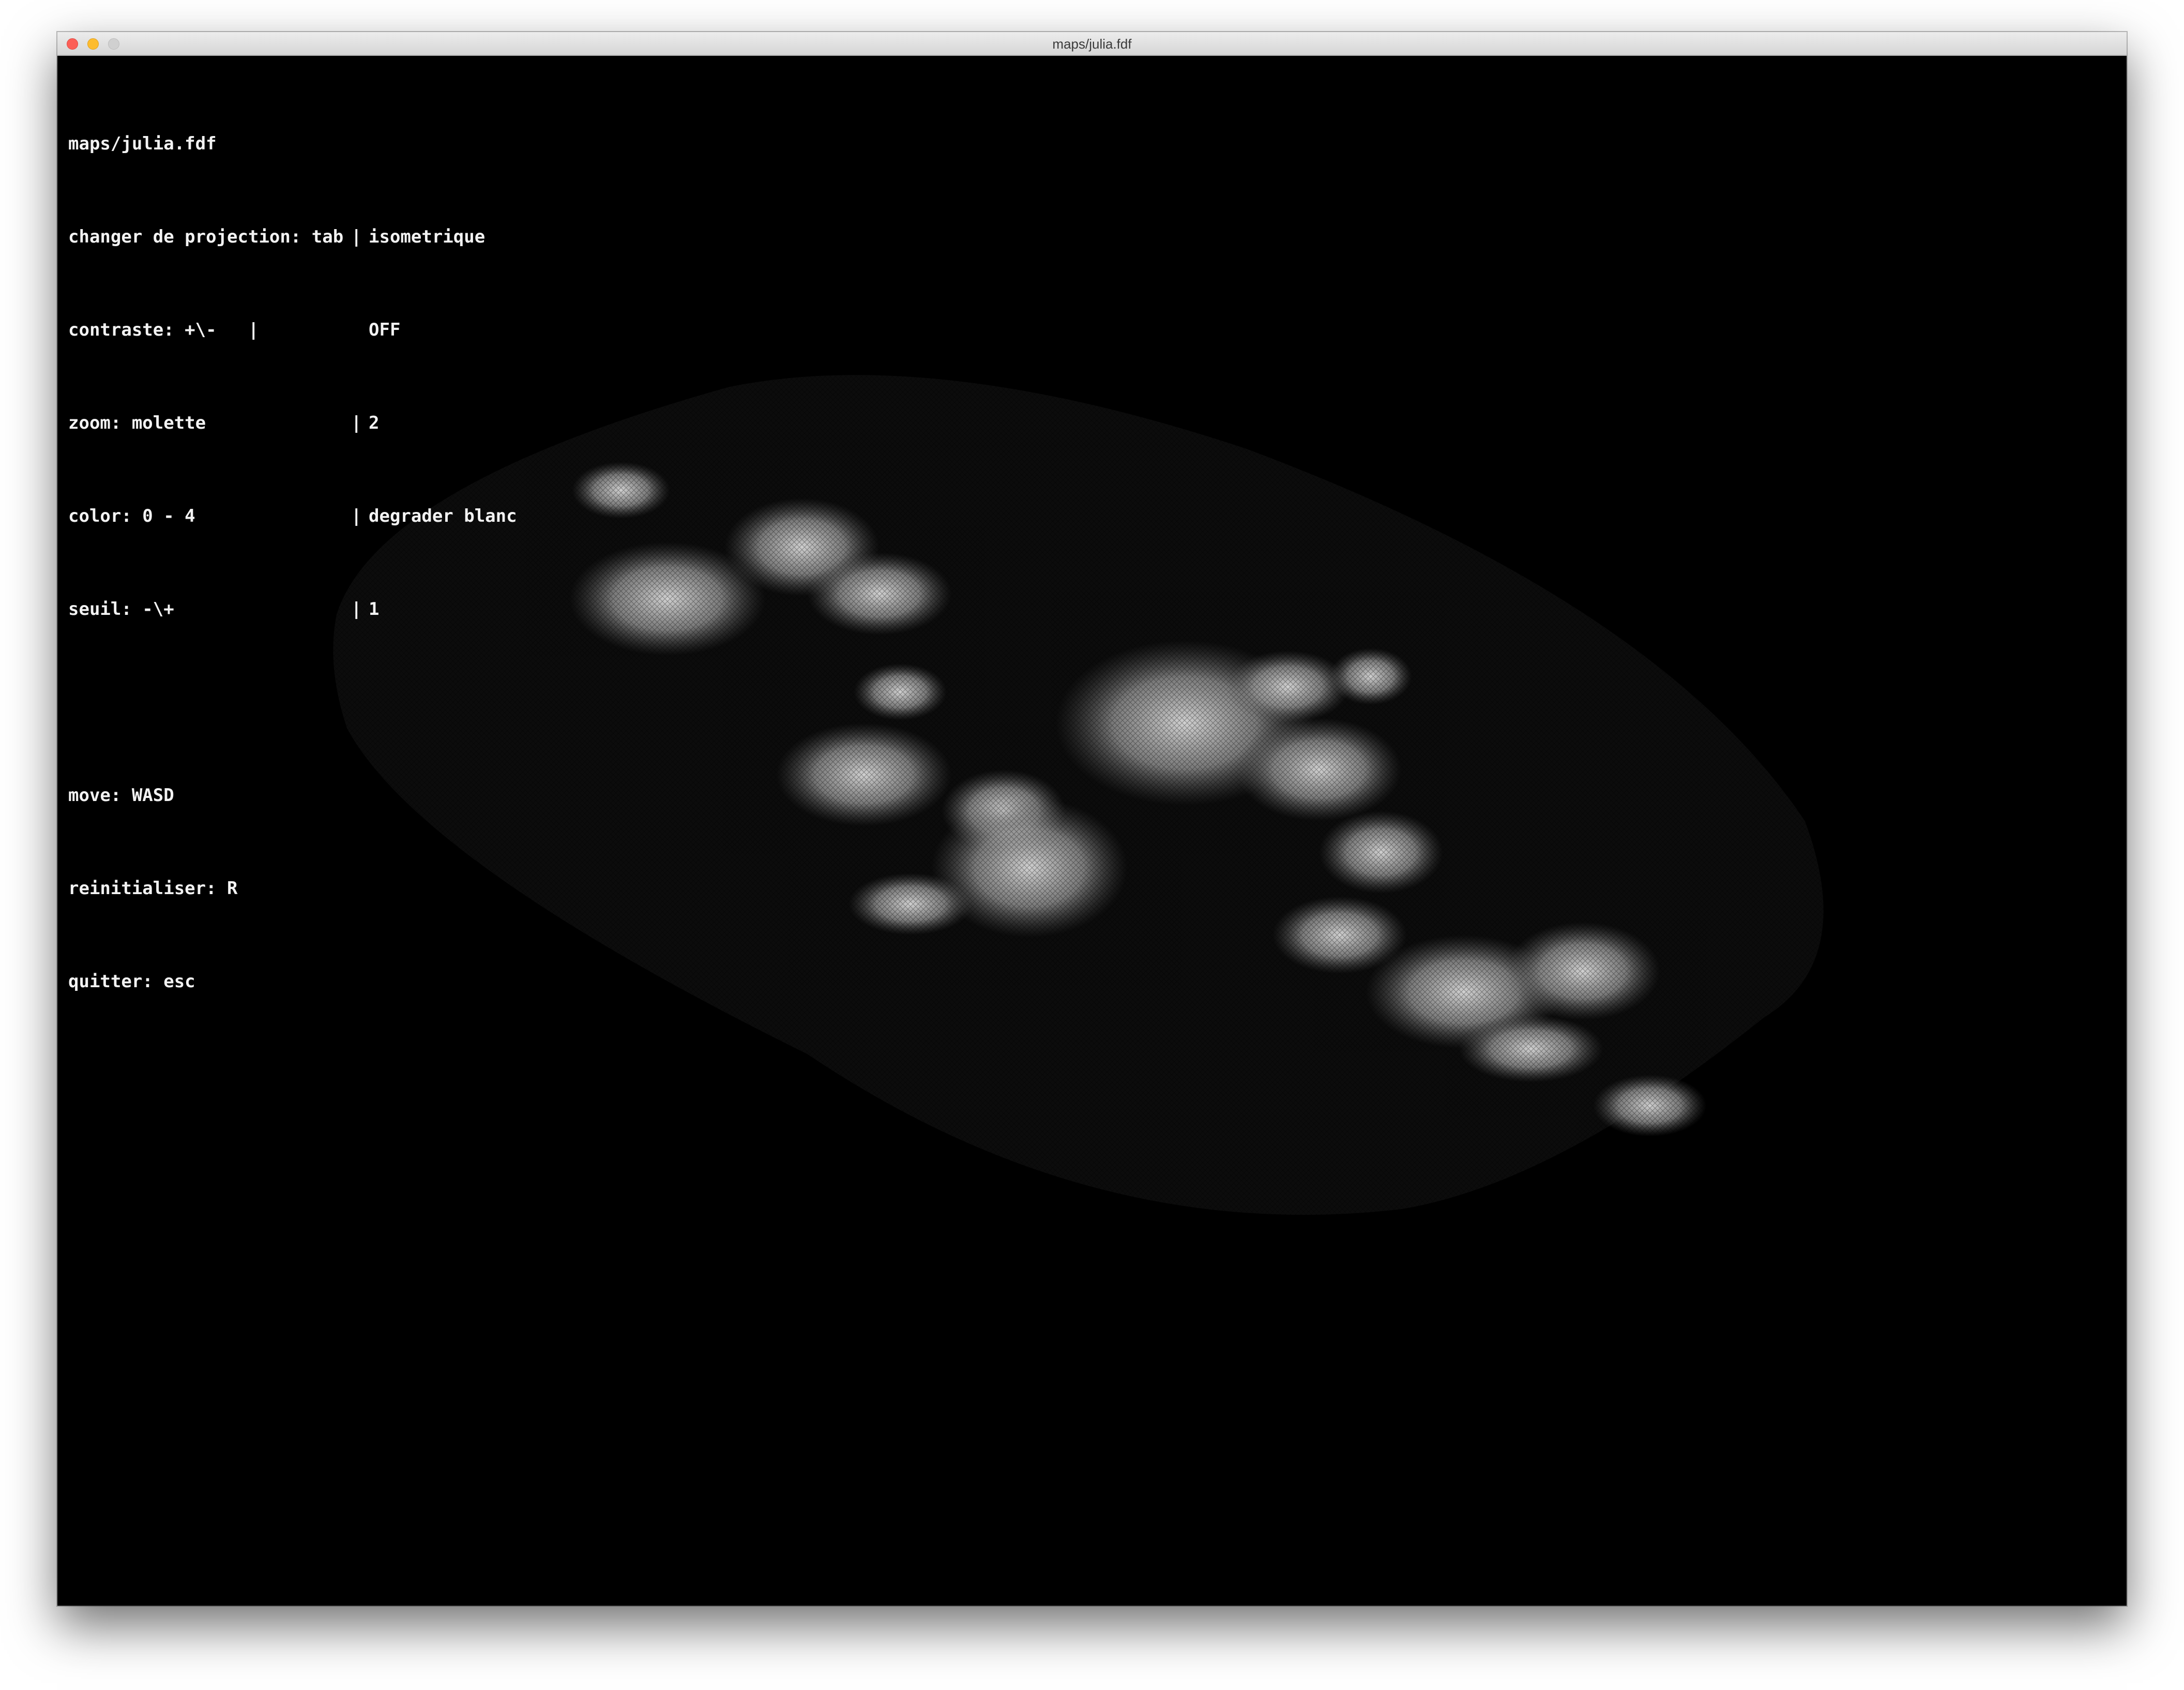  What do you see at coordinates (292, 702) in the screenshot?
I see `hud-spacer` at bounding box center [292, 702].